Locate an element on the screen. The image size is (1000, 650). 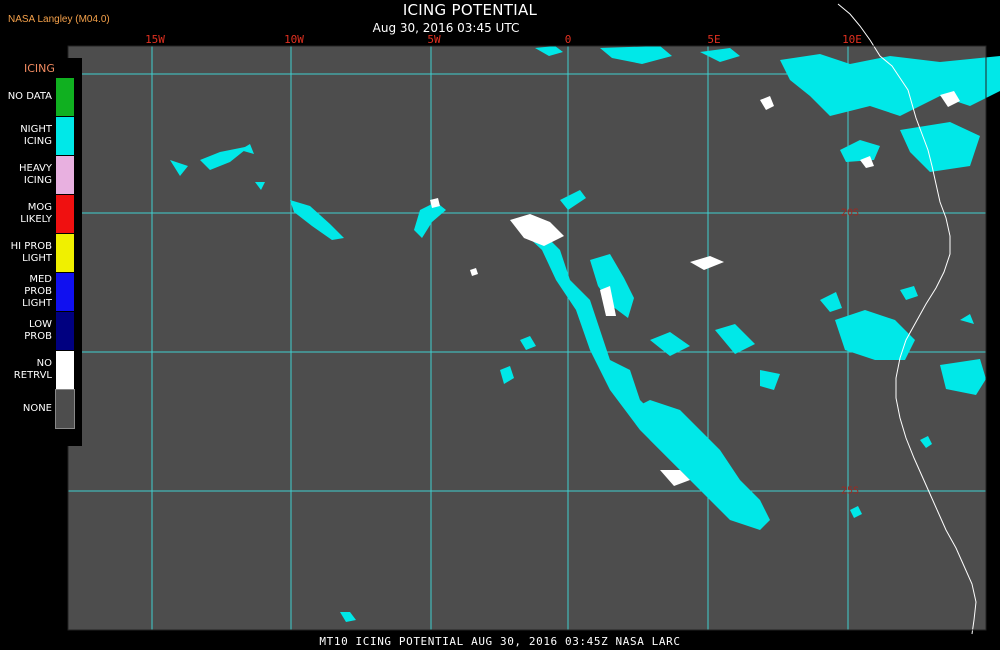
legend-label: HEAVY ICING is located at coordinates (35, 174).